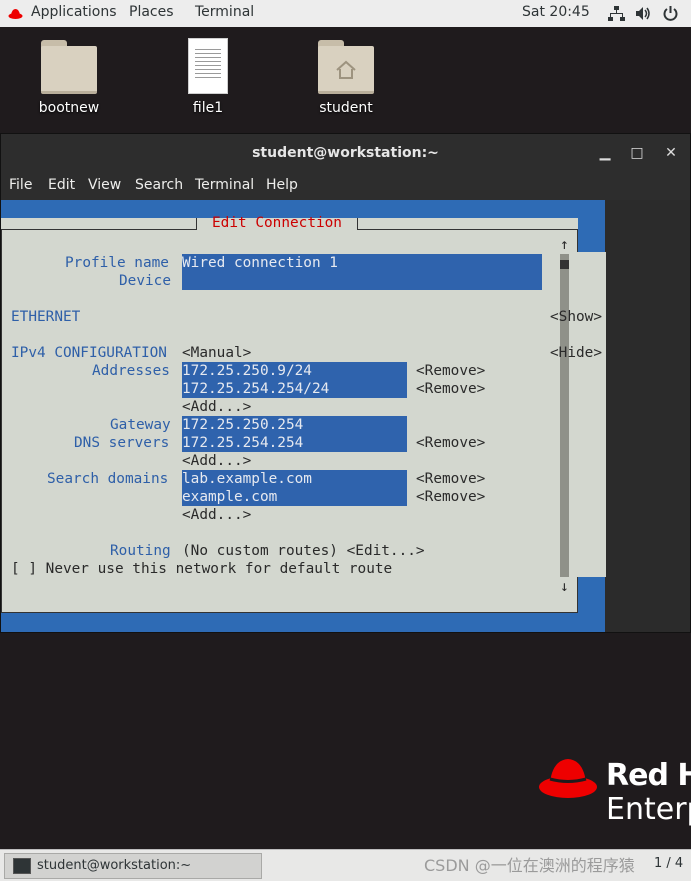  I want to click on dialog-title: Edit Connection, so click(277, 223).